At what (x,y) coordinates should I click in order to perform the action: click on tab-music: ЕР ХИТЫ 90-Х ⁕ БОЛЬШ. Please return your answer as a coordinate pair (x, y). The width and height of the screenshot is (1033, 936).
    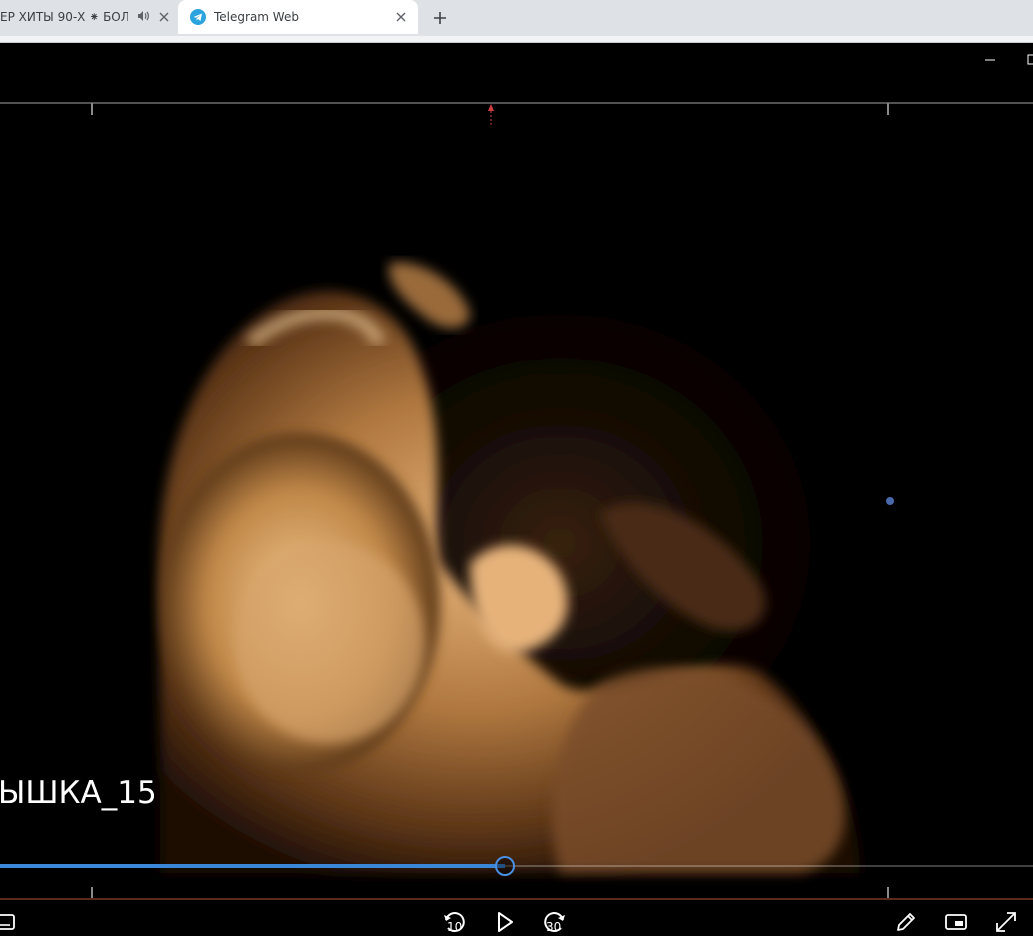
    Looking at the image, I should click on (88, 17).